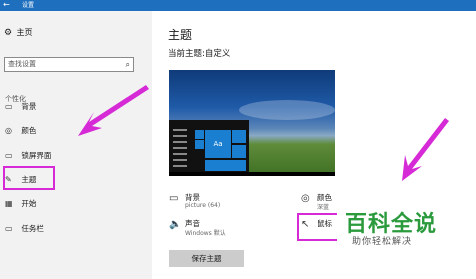 Image resolution: width=476 pixels, height=279 pixels. Describe the element at coordinates (199, 54) in the screenshot. I see `current-theme-label: 当前主题:自定义` at that location.